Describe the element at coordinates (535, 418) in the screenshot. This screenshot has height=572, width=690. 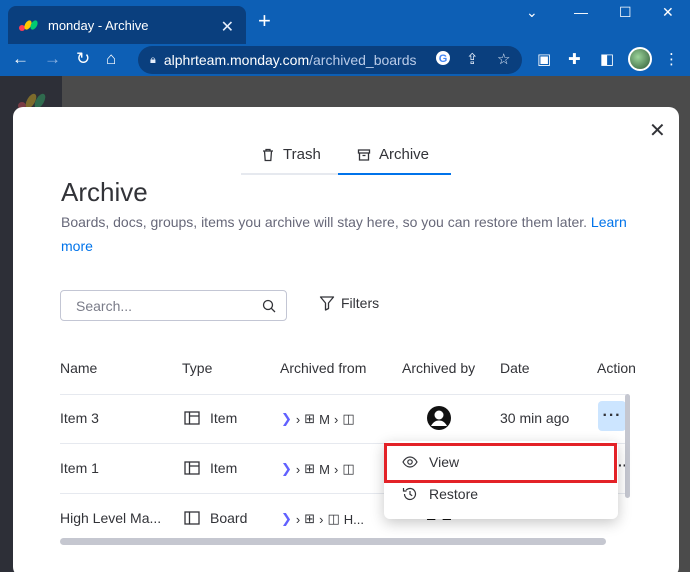
I see `row-date: 30 min ago` at that location.